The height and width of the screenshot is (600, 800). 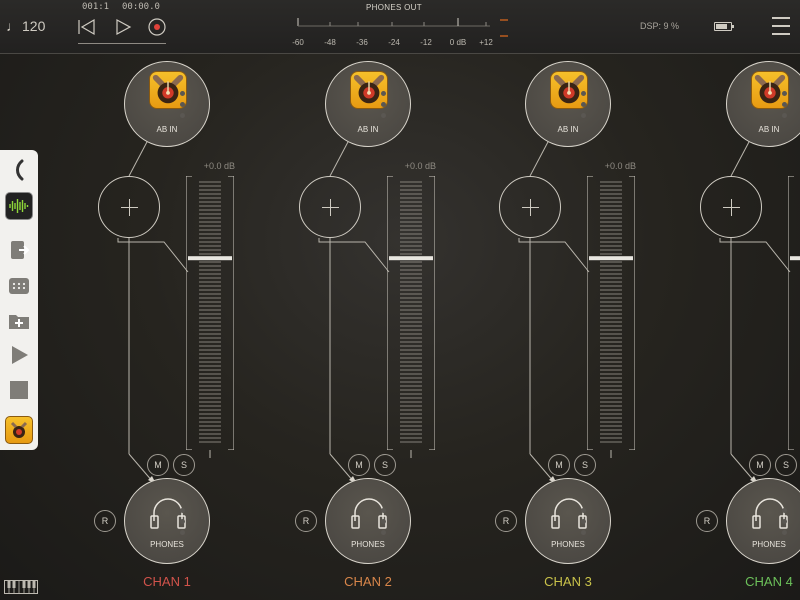 I want to click on hamburger-icon, so click(x=781, y=18).